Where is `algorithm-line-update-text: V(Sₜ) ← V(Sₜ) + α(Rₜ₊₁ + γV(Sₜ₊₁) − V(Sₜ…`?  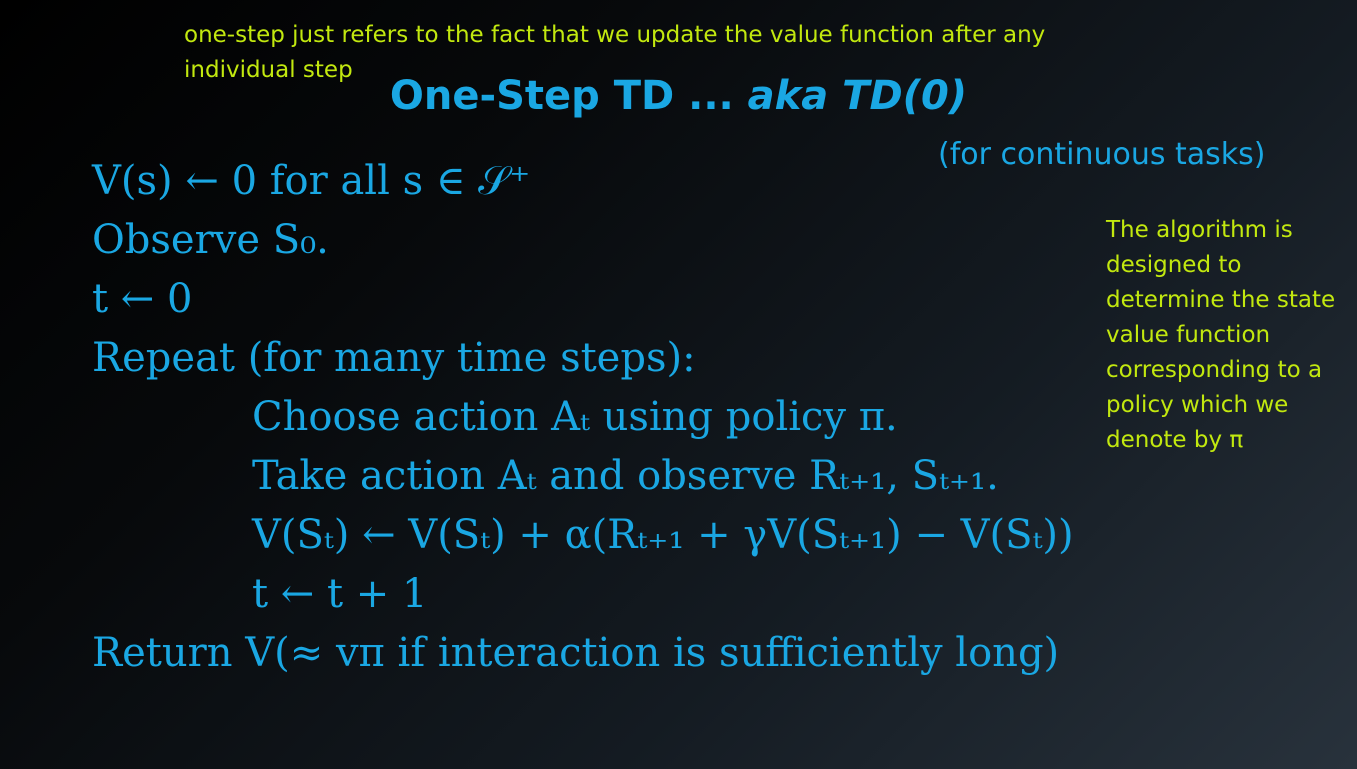 algorithm-line-update-text: V(Sₜ) ← V(Sₜ) + α(Rₜ₊₁ + γV(Sₜ₊₁) − V(Sₜ… is located at coordinates (663, 535).